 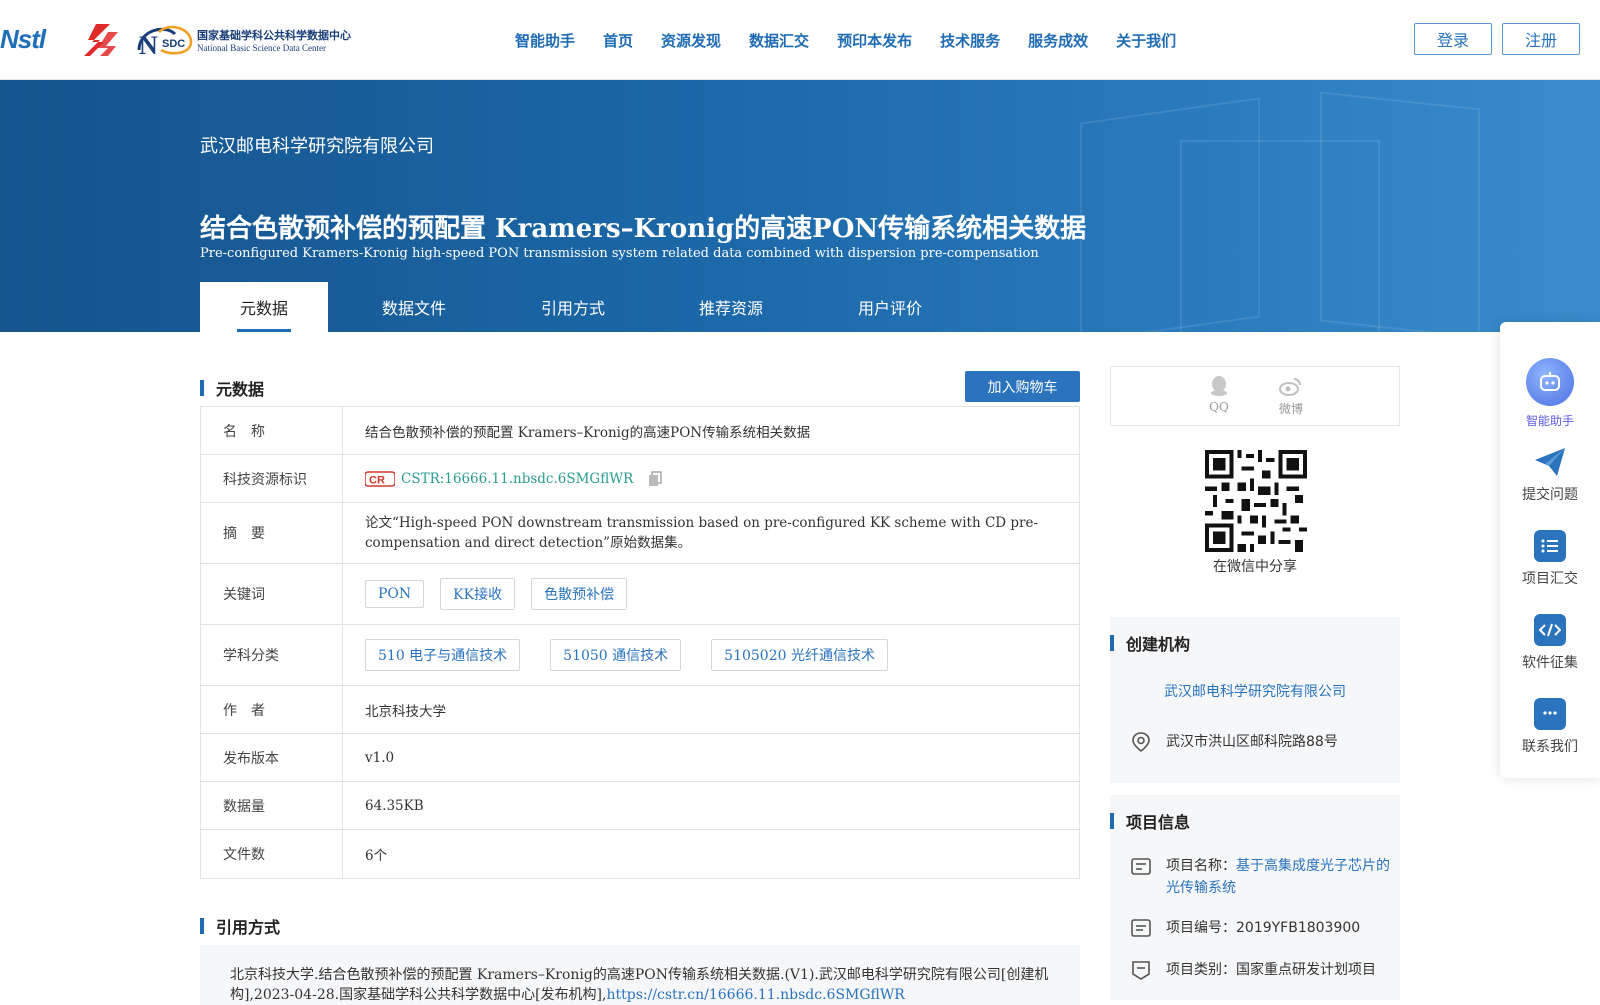 What do you see at coordinates (1298, 928) in the screenshot?
I see `project-code-value: 2019YFB1803900` at bounding box center [1298, 928].